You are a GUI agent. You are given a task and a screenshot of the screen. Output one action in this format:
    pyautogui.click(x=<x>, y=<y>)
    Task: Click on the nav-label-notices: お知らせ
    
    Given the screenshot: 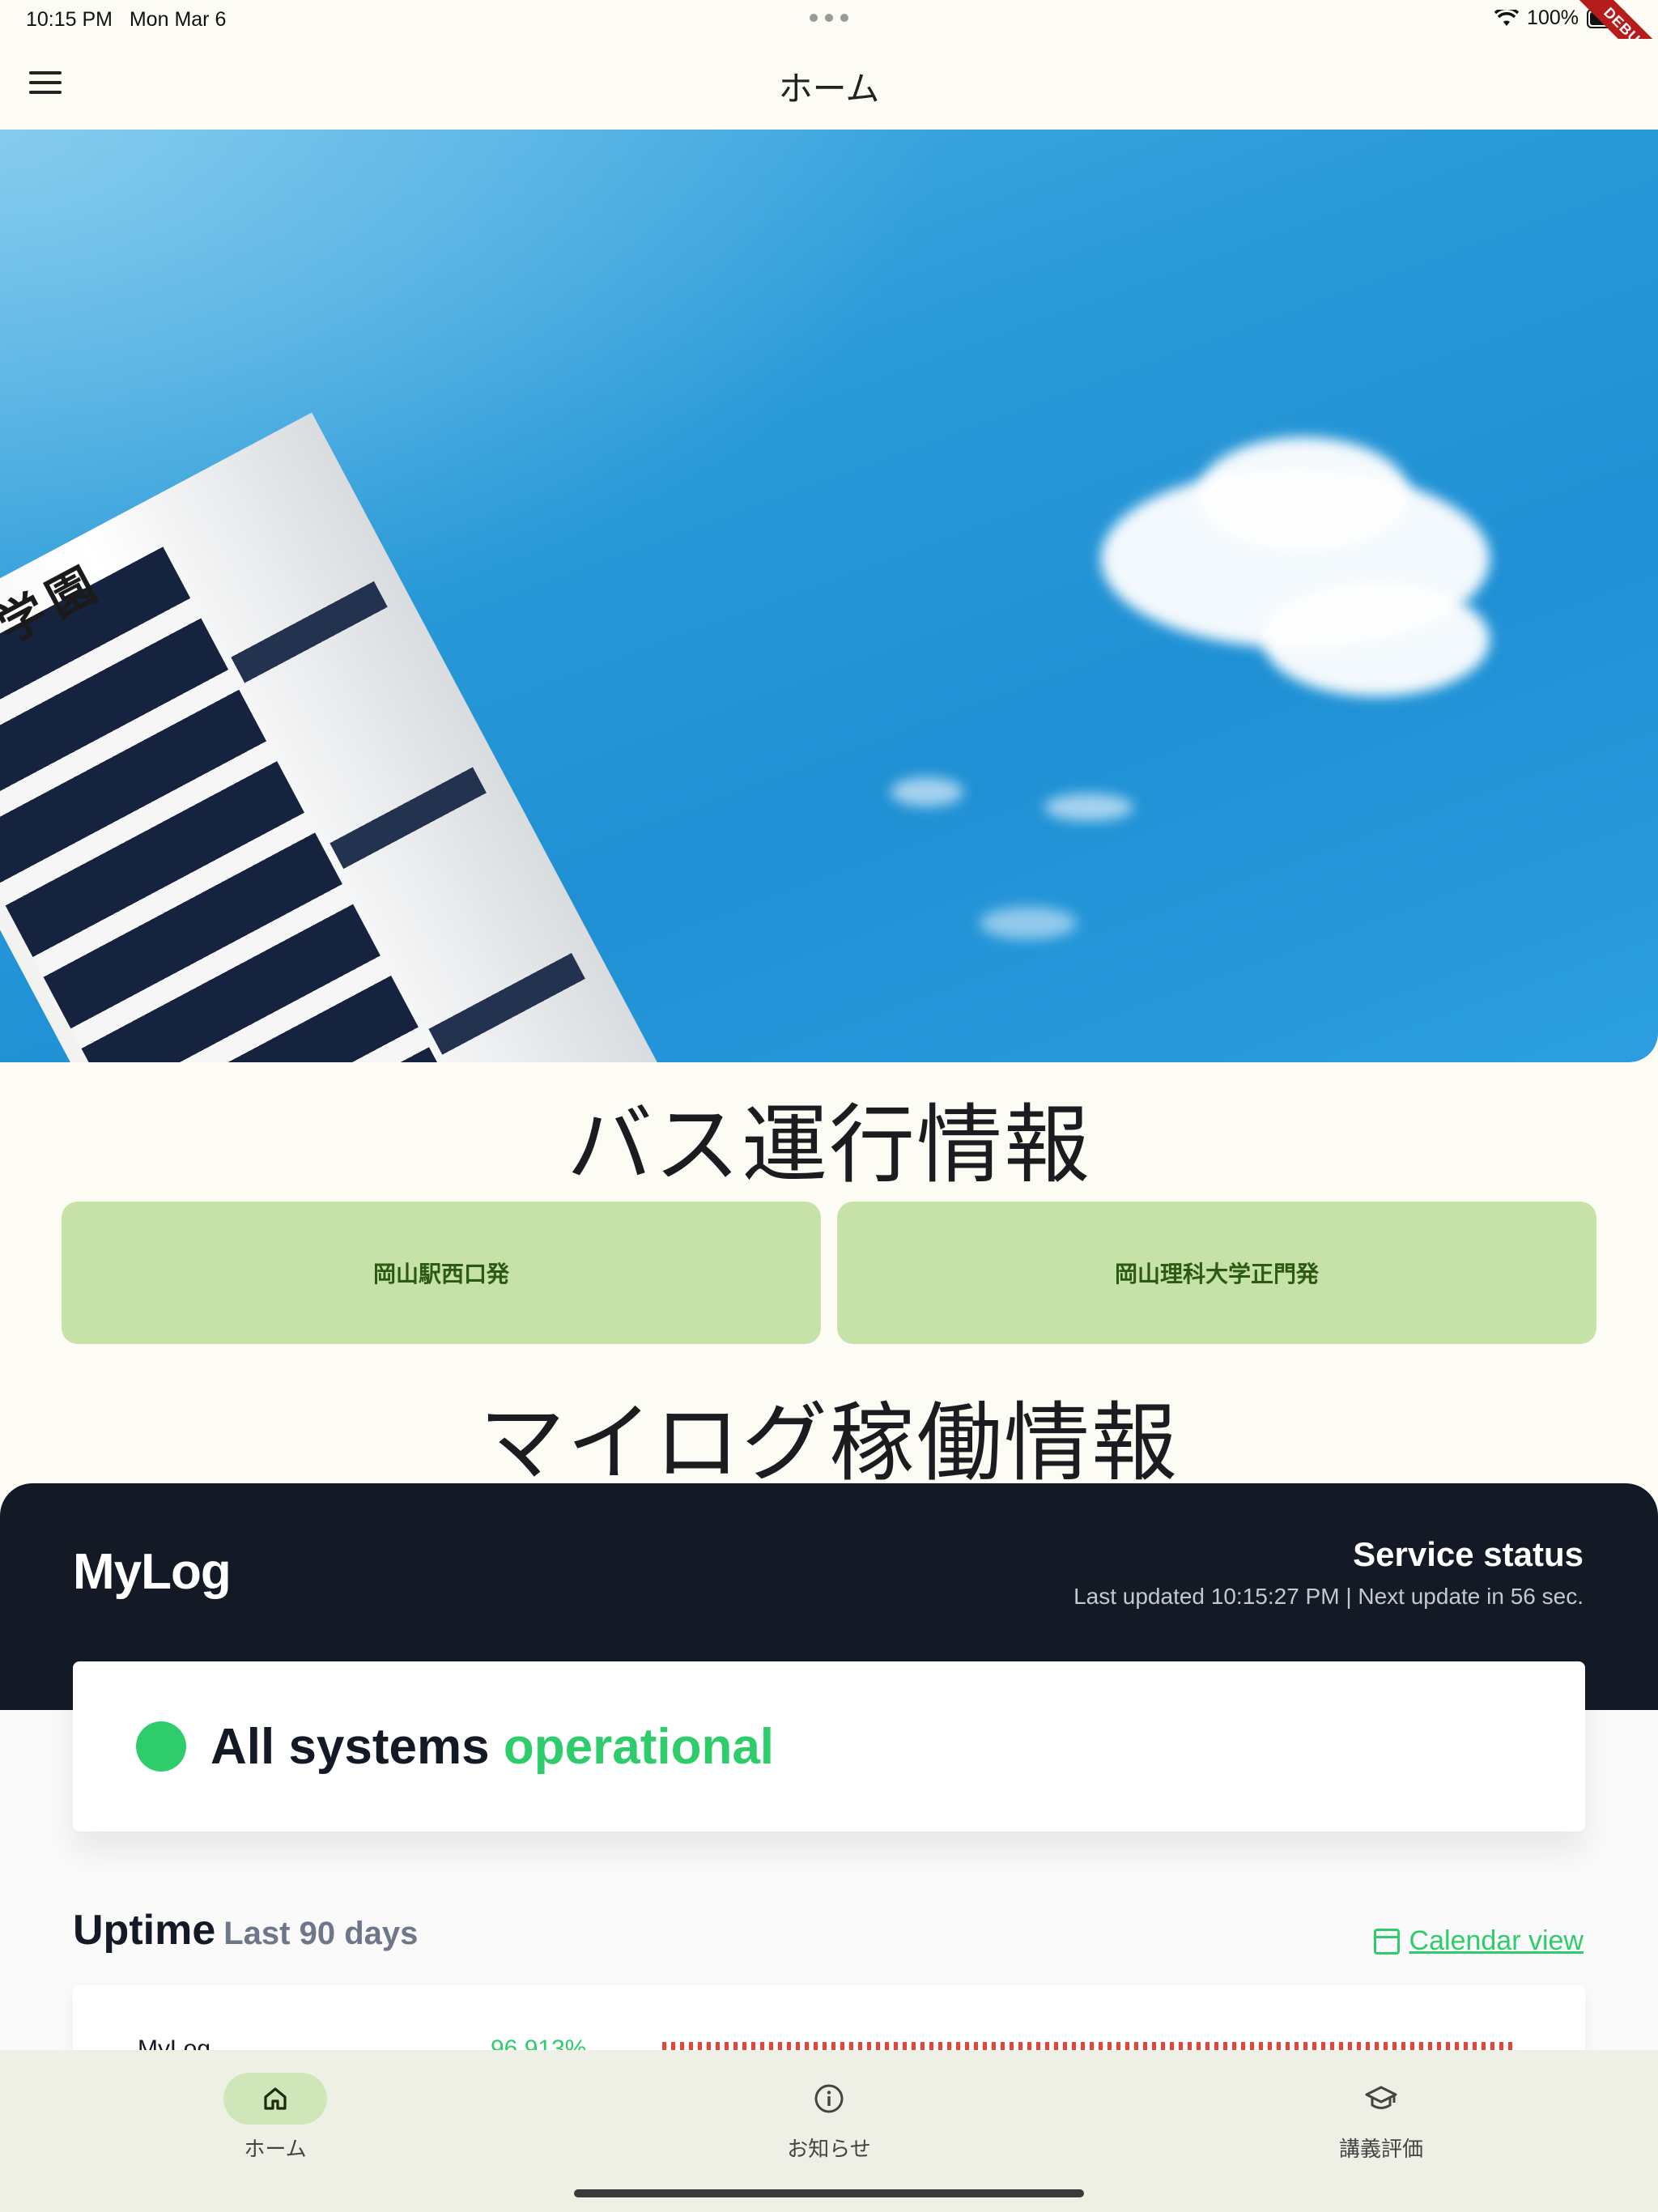 What is the action you would take?
    pyautogui.click(x=829, y=2149)
    